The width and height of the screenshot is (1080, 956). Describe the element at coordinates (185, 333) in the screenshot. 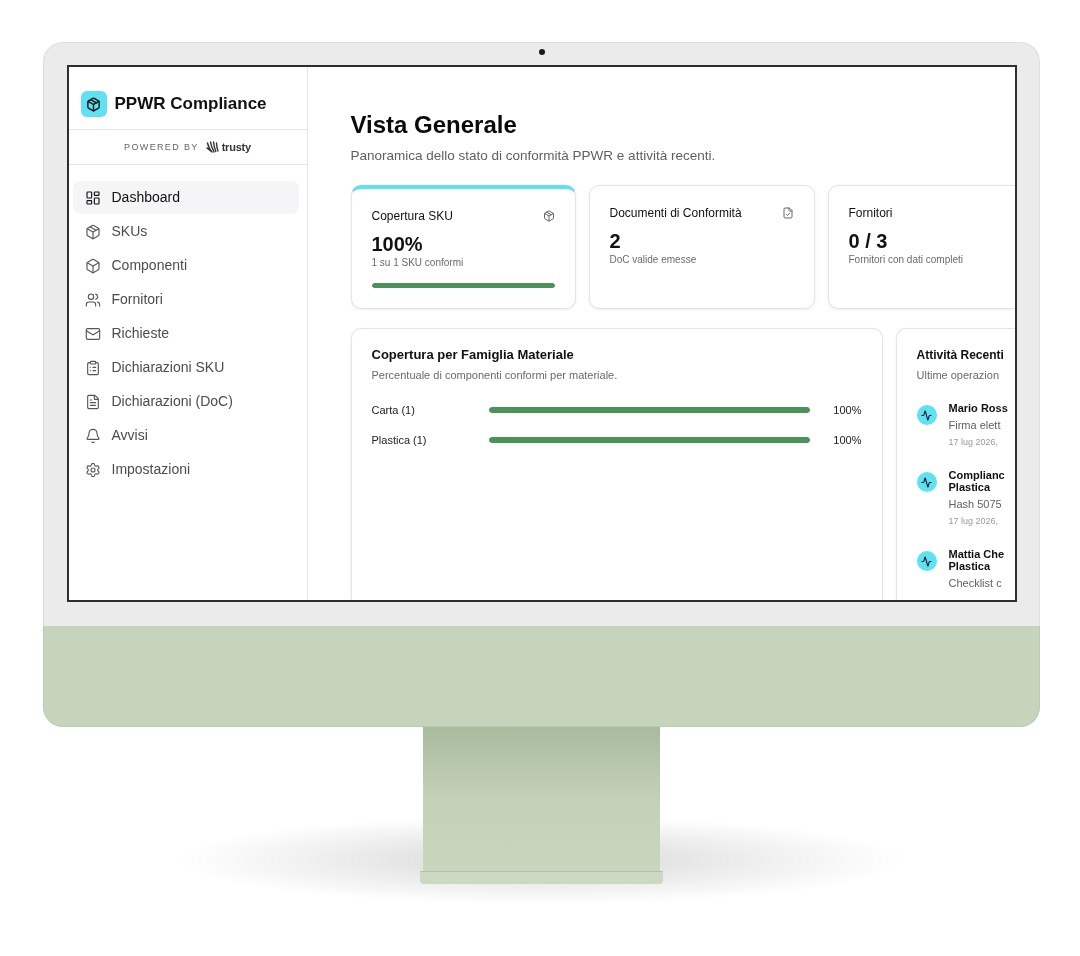

I see `nav-item: Richieste` at that location.